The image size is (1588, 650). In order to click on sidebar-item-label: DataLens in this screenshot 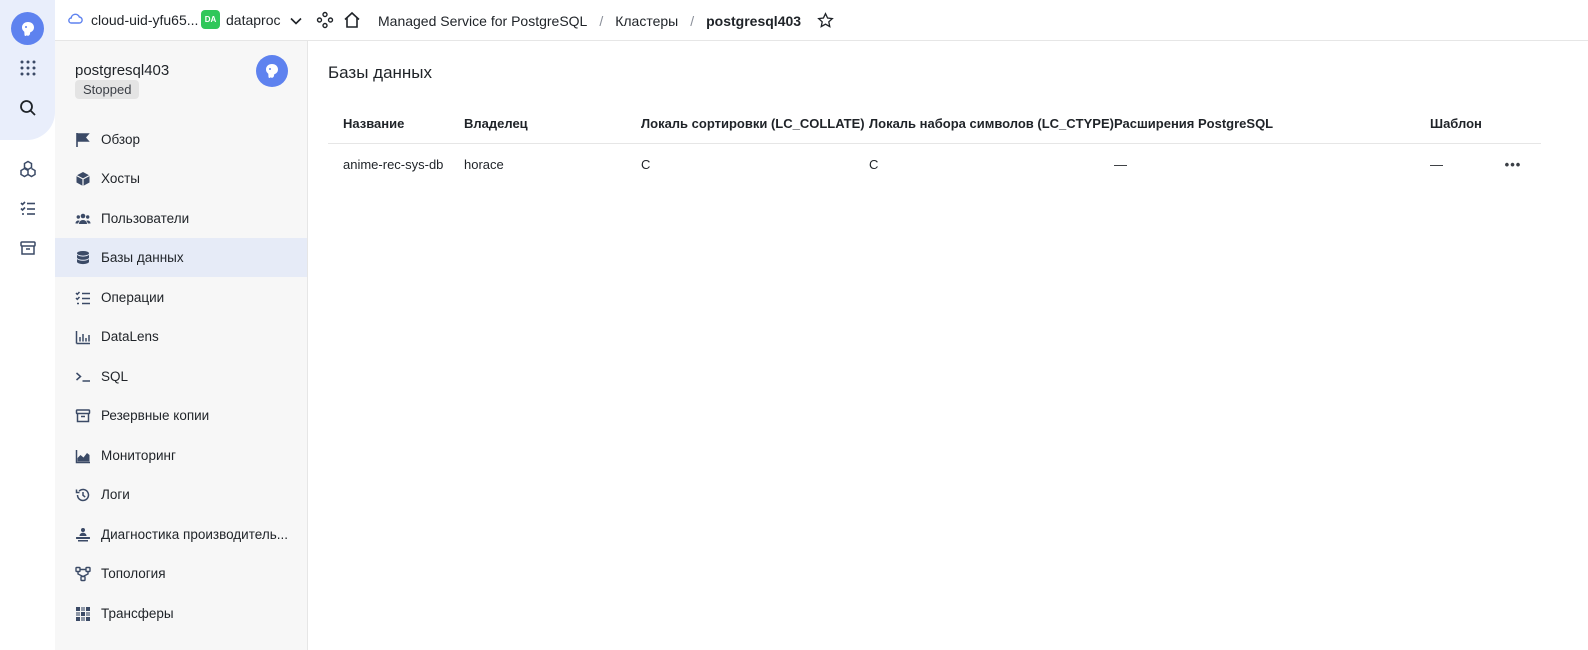, I will do `click(130, 336)`.